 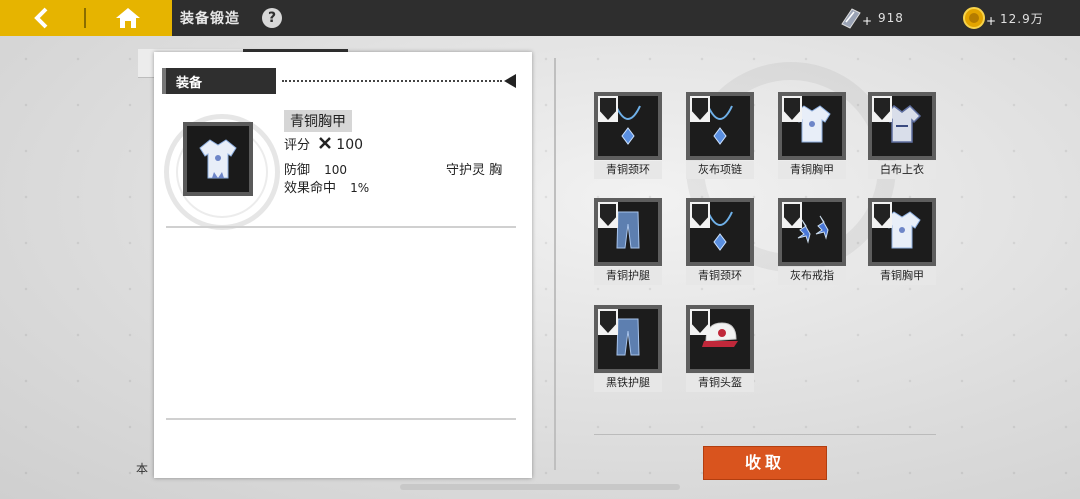 I want to click on inventory-slot: 白布上衣, so click(x=902, y=135).